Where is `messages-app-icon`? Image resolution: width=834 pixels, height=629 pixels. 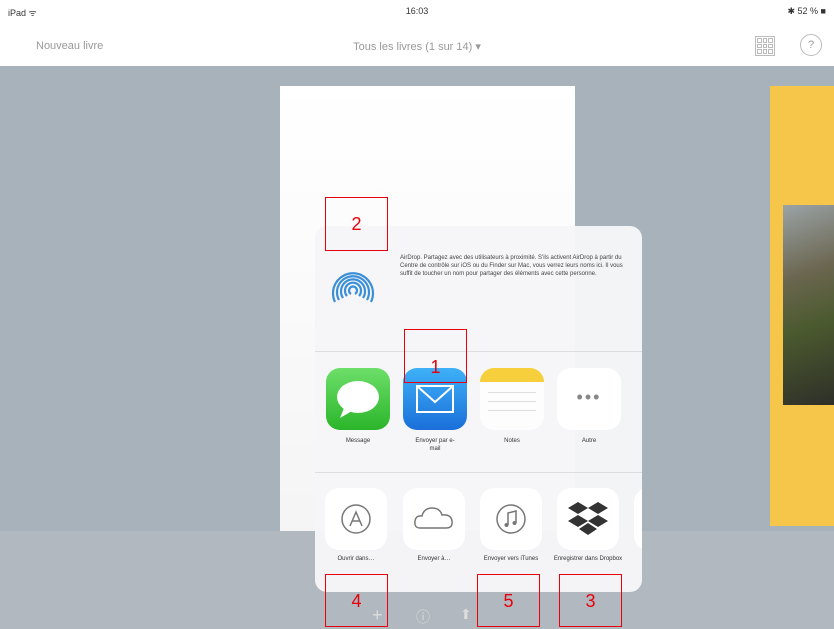
messages-app-icon is located at coordinates (358, 399).